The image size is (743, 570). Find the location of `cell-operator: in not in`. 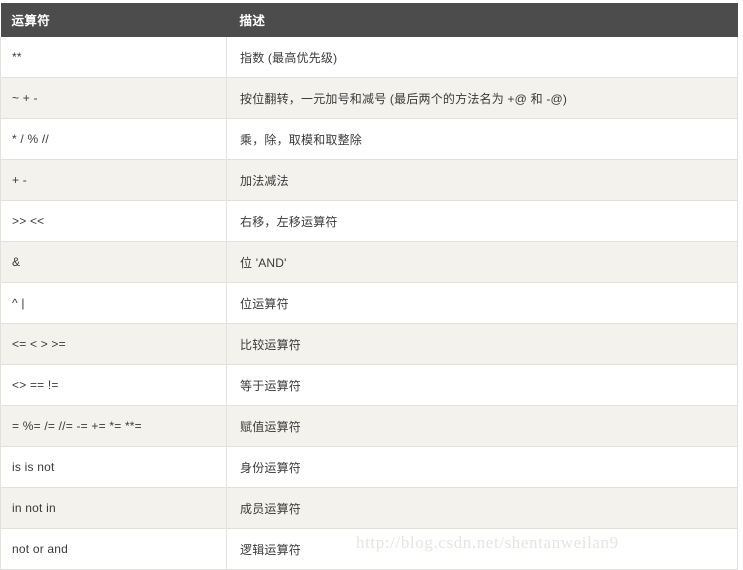

cell-operator: in not in is located at coordinates (113, 508).